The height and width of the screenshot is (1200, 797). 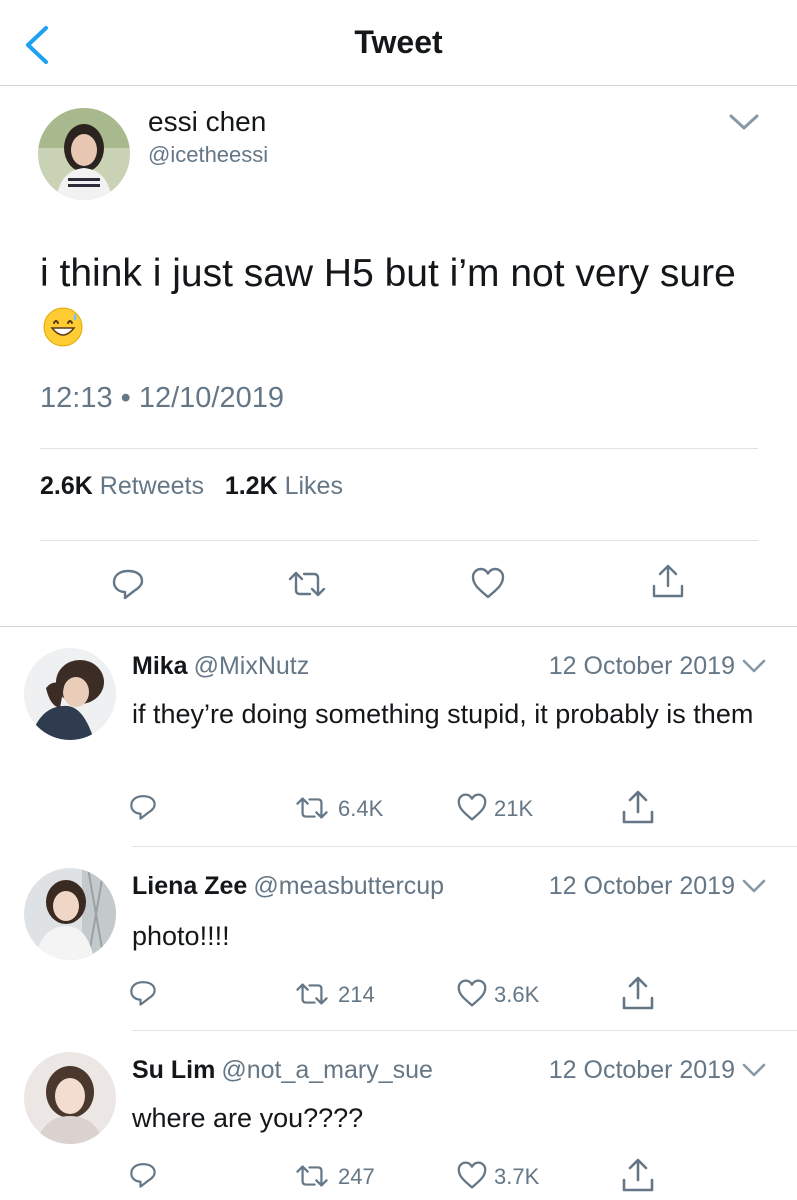 What do you see at coordinates (173, 1070) in the screenshot?
I see `reply-author-name: Su Lim` at bounding box center [173, 1070].